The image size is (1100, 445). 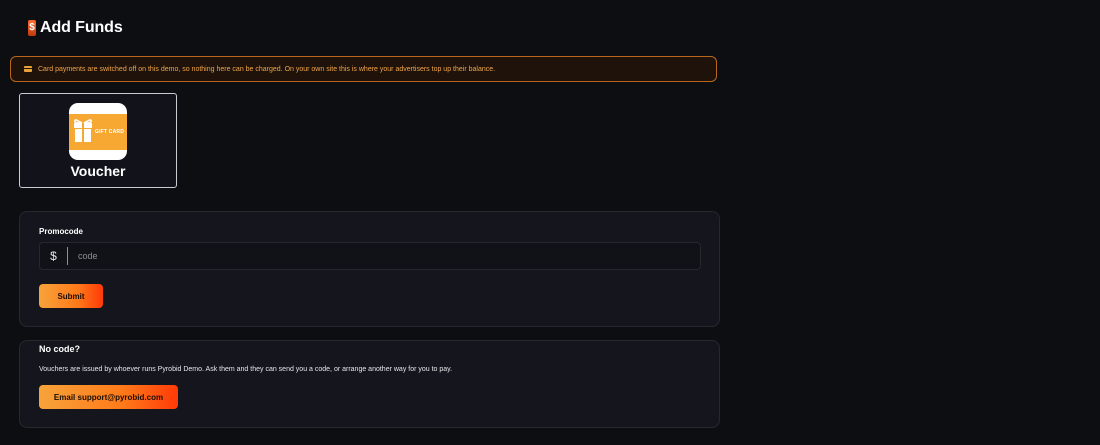 What do you see at coordinates (384, 256) in the screenshot?
I see `promocode-input` at bounding box center [384, 256].